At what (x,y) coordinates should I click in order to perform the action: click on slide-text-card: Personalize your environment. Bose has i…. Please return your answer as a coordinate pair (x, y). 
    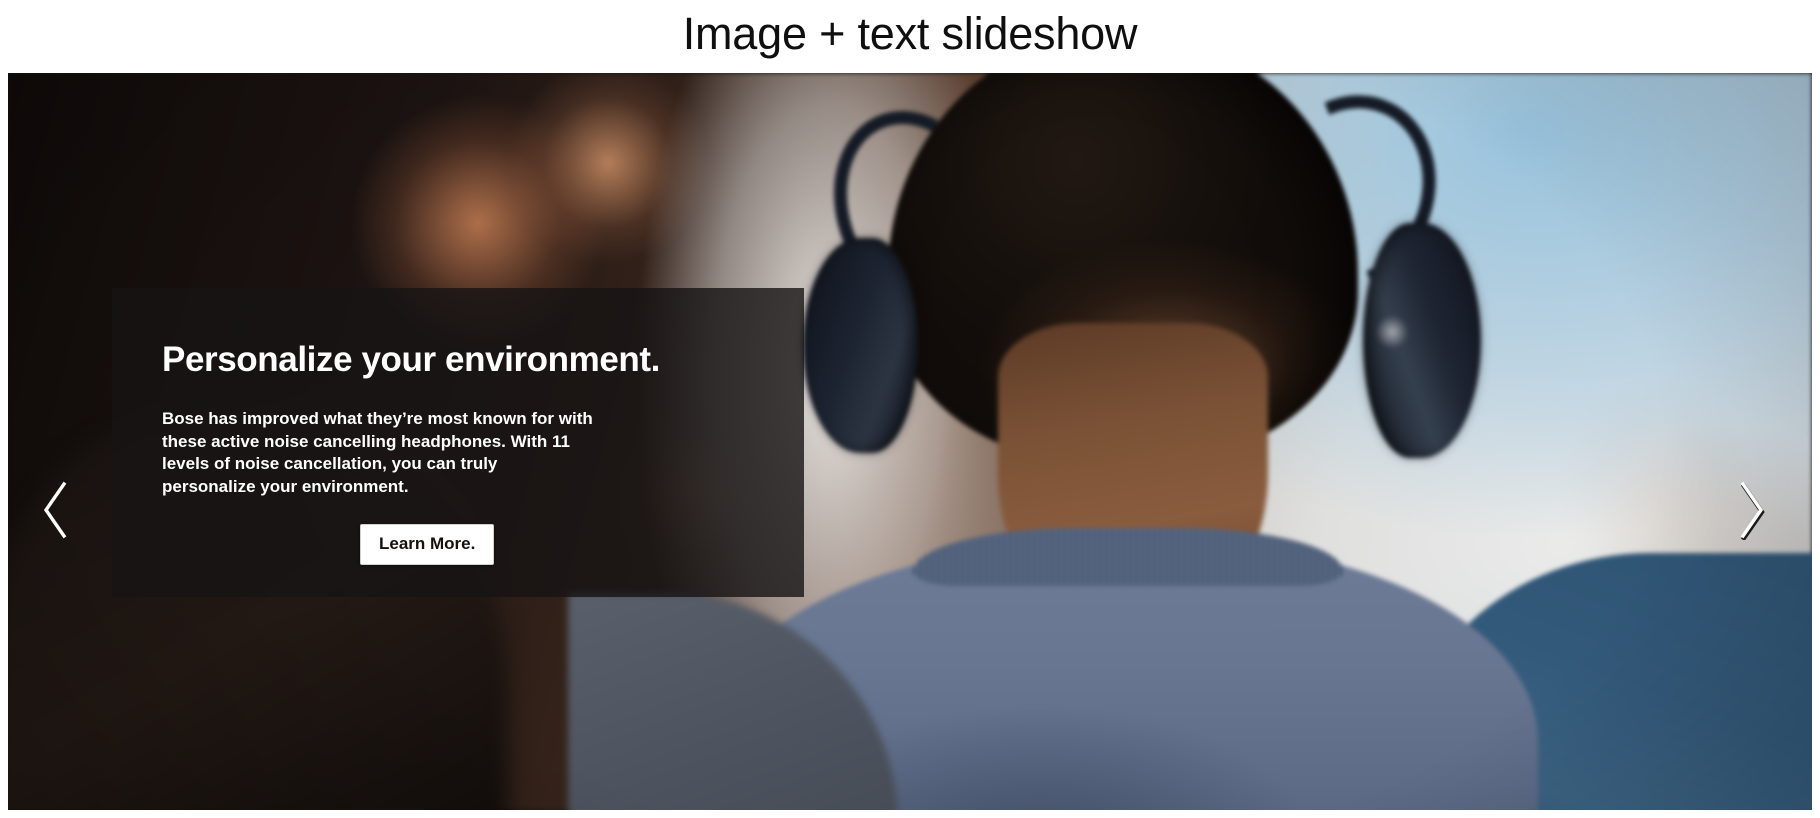
    Looking at the image, I should click on (458, 442).